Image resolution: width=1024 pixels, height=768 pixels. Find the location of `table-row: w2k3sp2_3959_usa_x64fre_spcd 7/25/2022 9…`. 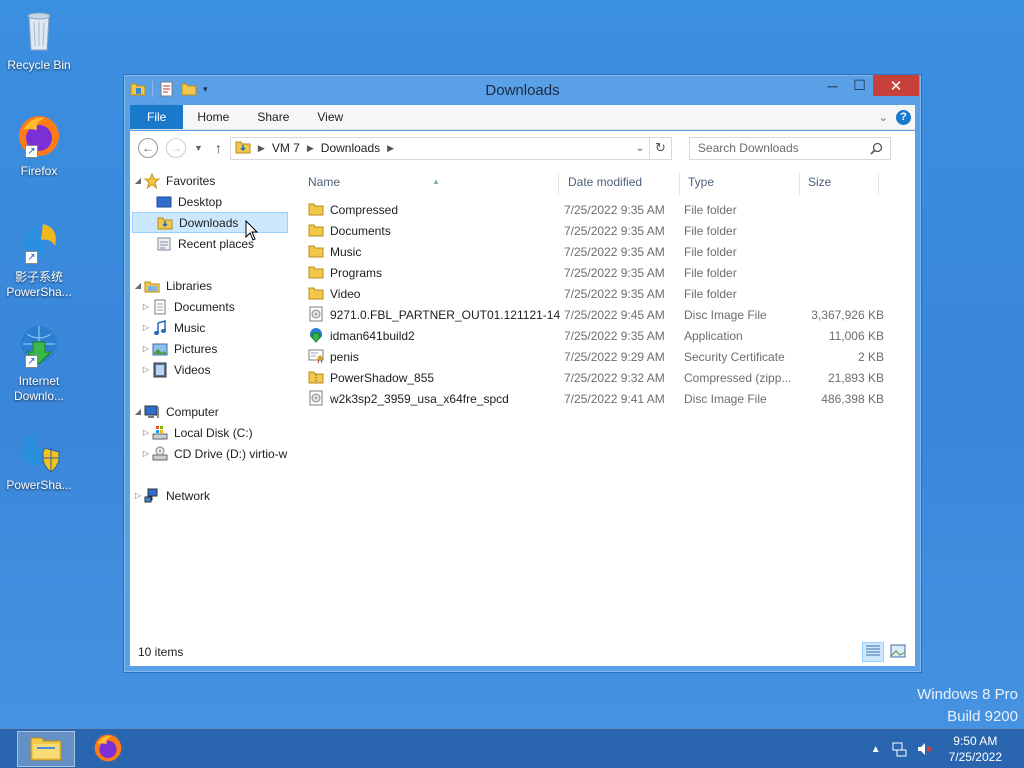

table-row: w2k3sp2_3959_usa_x64fre_spcd 7/25/2022 9… is located at coordinates (606, 398).